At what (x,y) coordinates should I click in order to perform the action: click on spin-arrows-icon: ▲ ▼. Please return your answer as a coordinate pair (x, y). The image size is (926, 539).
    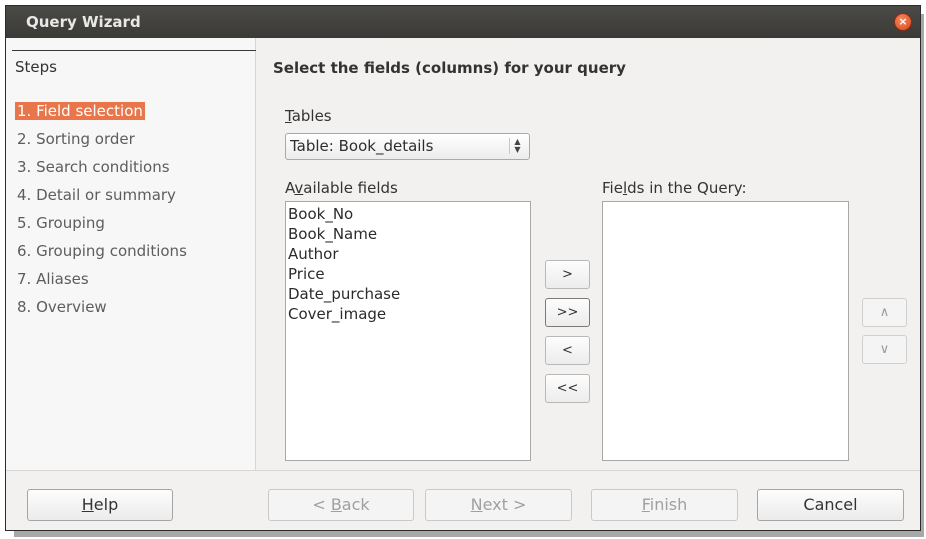
    Looking at the image, I should click on (516, 146).